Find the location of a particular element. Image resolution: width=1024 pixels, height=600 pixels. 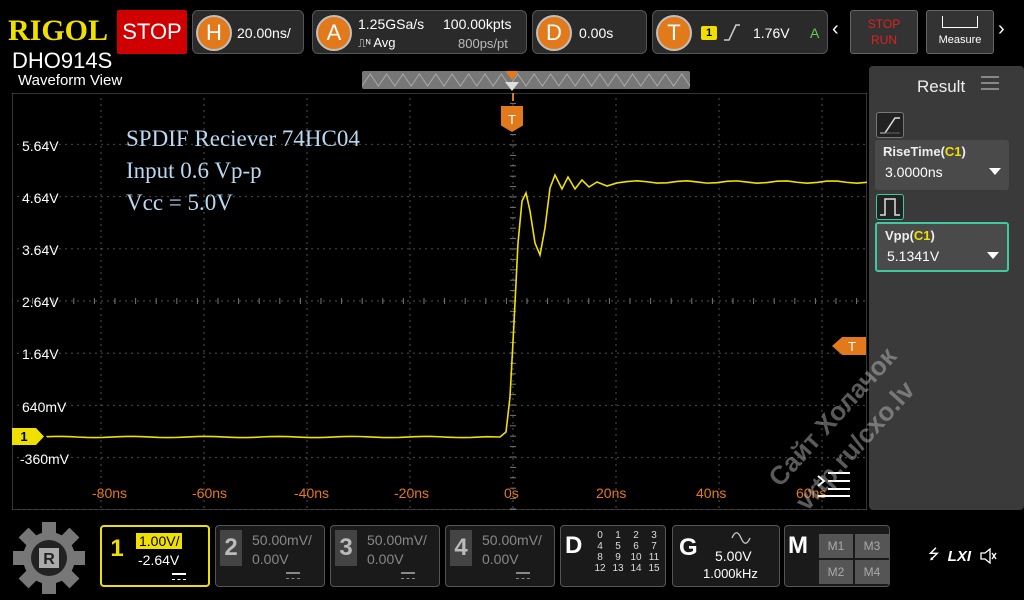

trigger-position-outline is located at coordinates (512, 86).